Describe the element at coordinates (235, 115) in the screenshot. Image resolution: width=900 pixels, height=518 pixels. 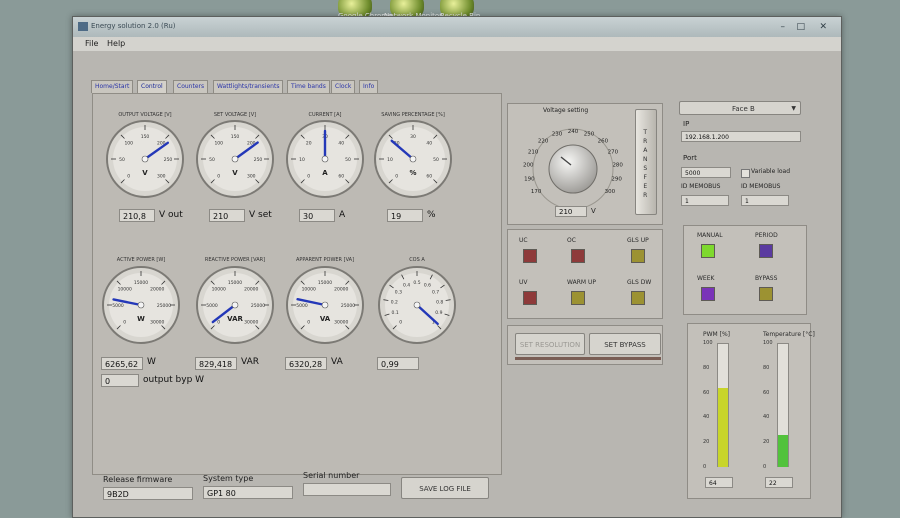
I see `gauge-title: SET VOLTAGE [V]` at that location.